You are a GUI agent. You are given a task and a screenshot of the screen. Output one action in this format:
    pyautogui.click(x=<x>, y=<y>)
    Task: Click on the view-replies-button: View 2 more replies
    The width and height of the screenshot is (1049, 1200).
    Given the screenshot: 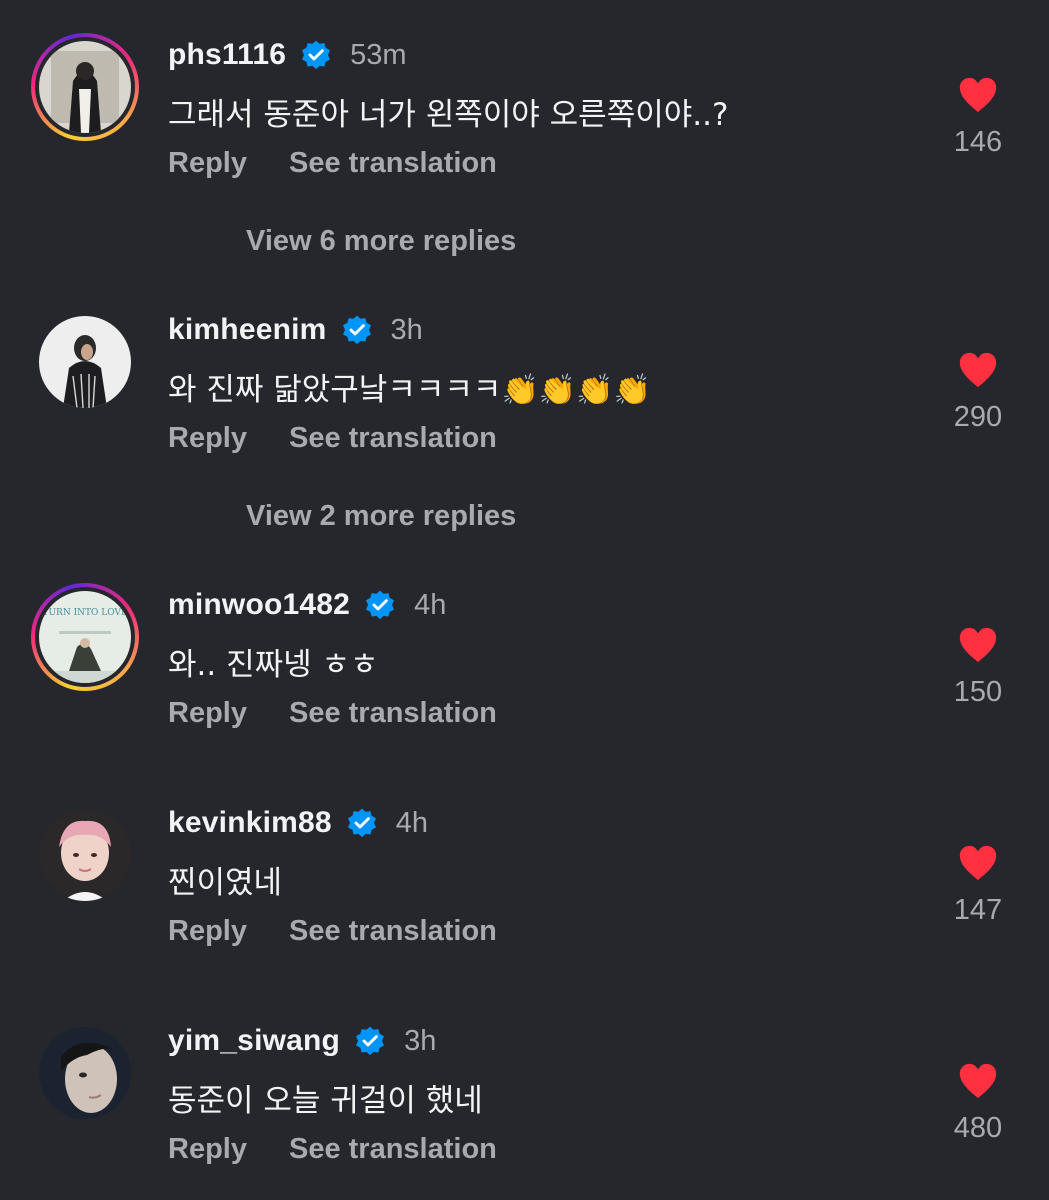 What is the action you would take?
    pyautogui.click(x=381, y=516)
    